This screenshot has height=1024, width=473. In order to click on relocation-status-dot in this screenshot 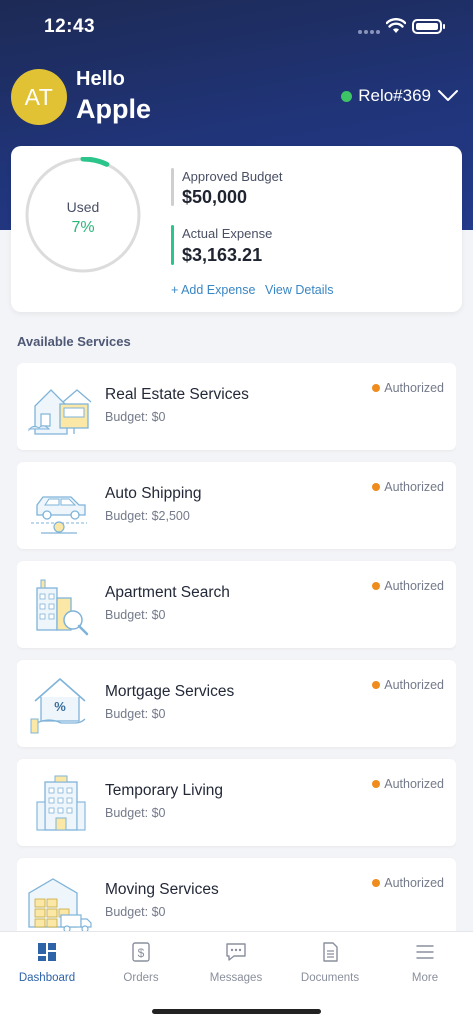, I will do `click(347, 96)`.